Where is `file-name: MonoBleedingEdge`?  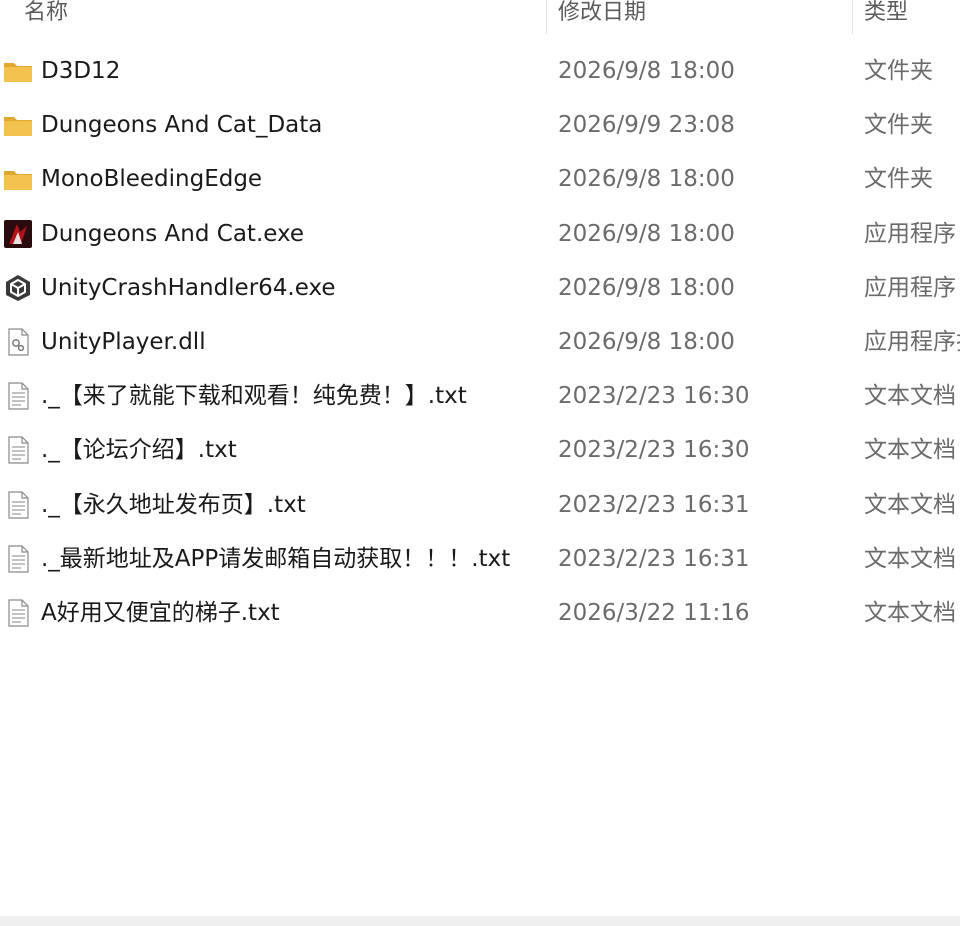 file-name: MonoBleedingEdge is located at coordinates (152, 179).